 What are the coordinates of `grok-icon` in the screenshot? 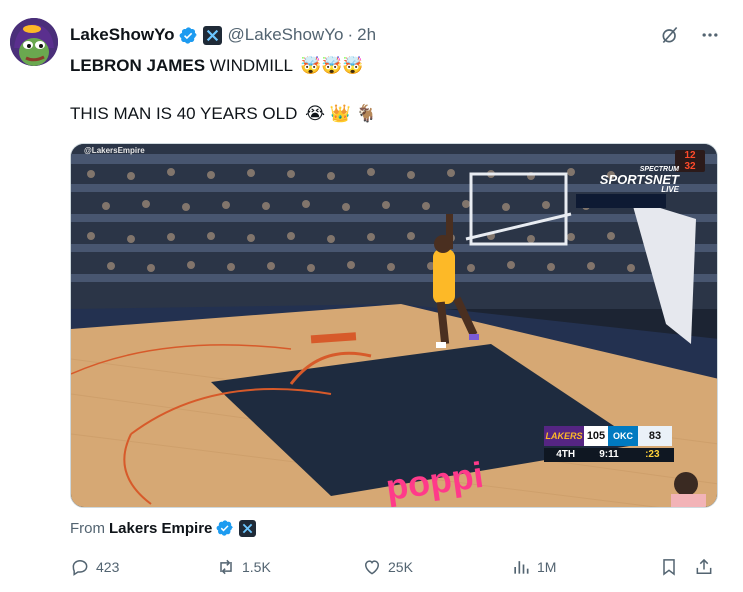 It's located at (670, 35).